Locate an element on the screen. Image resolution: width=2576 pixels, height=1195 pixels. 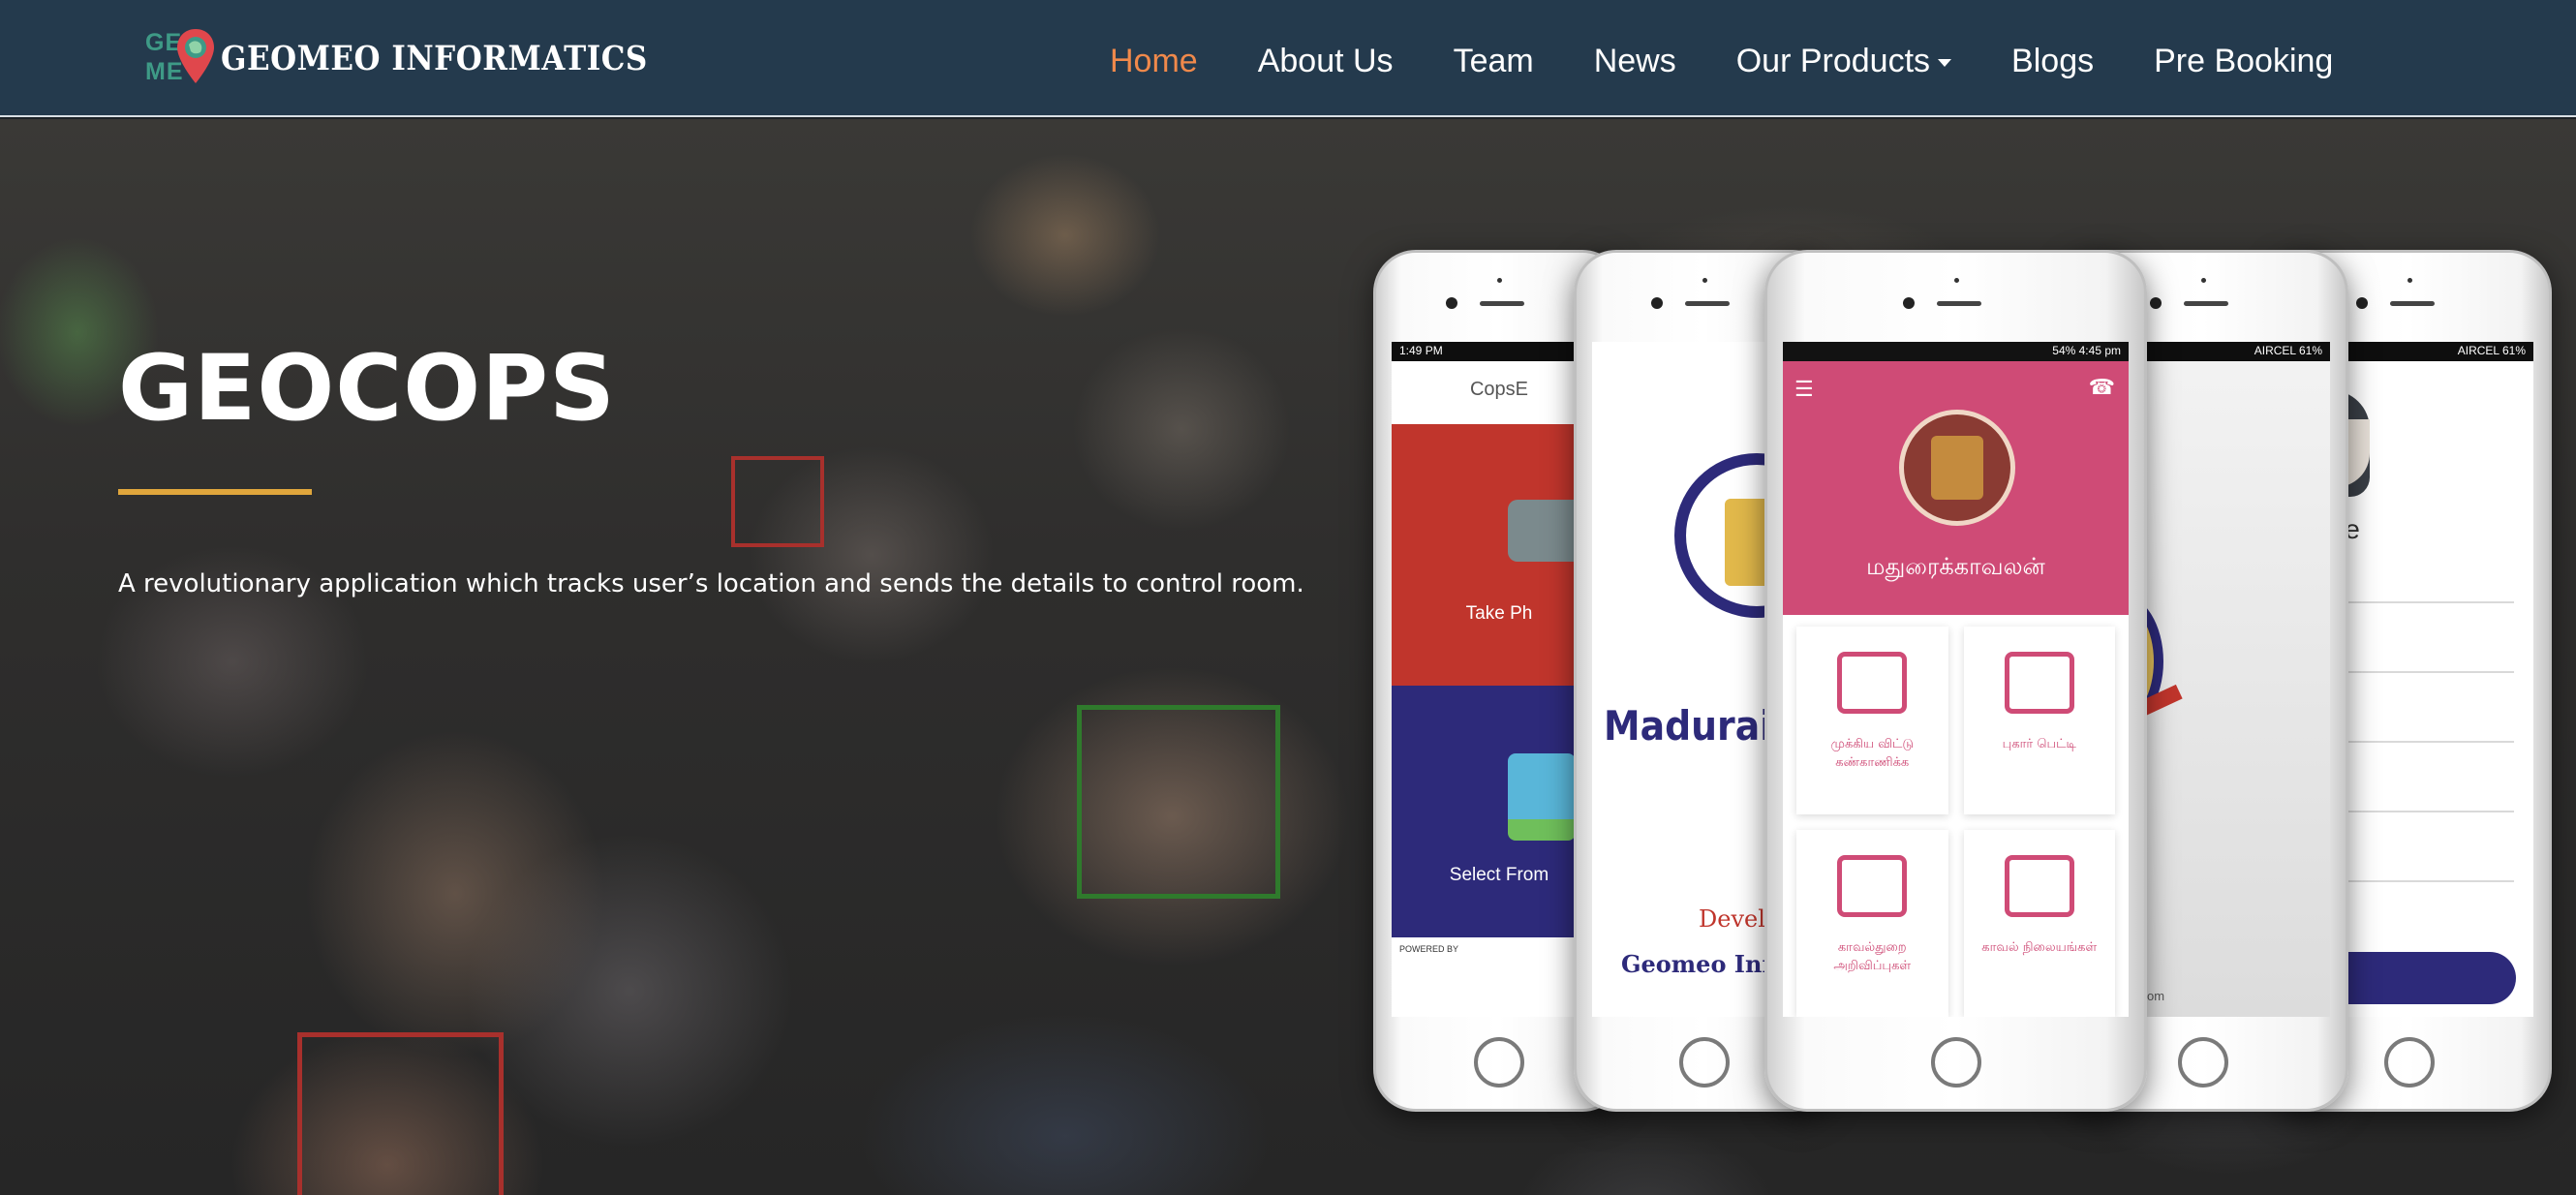
nav-home: Home is located at coordinates (1154, 61).